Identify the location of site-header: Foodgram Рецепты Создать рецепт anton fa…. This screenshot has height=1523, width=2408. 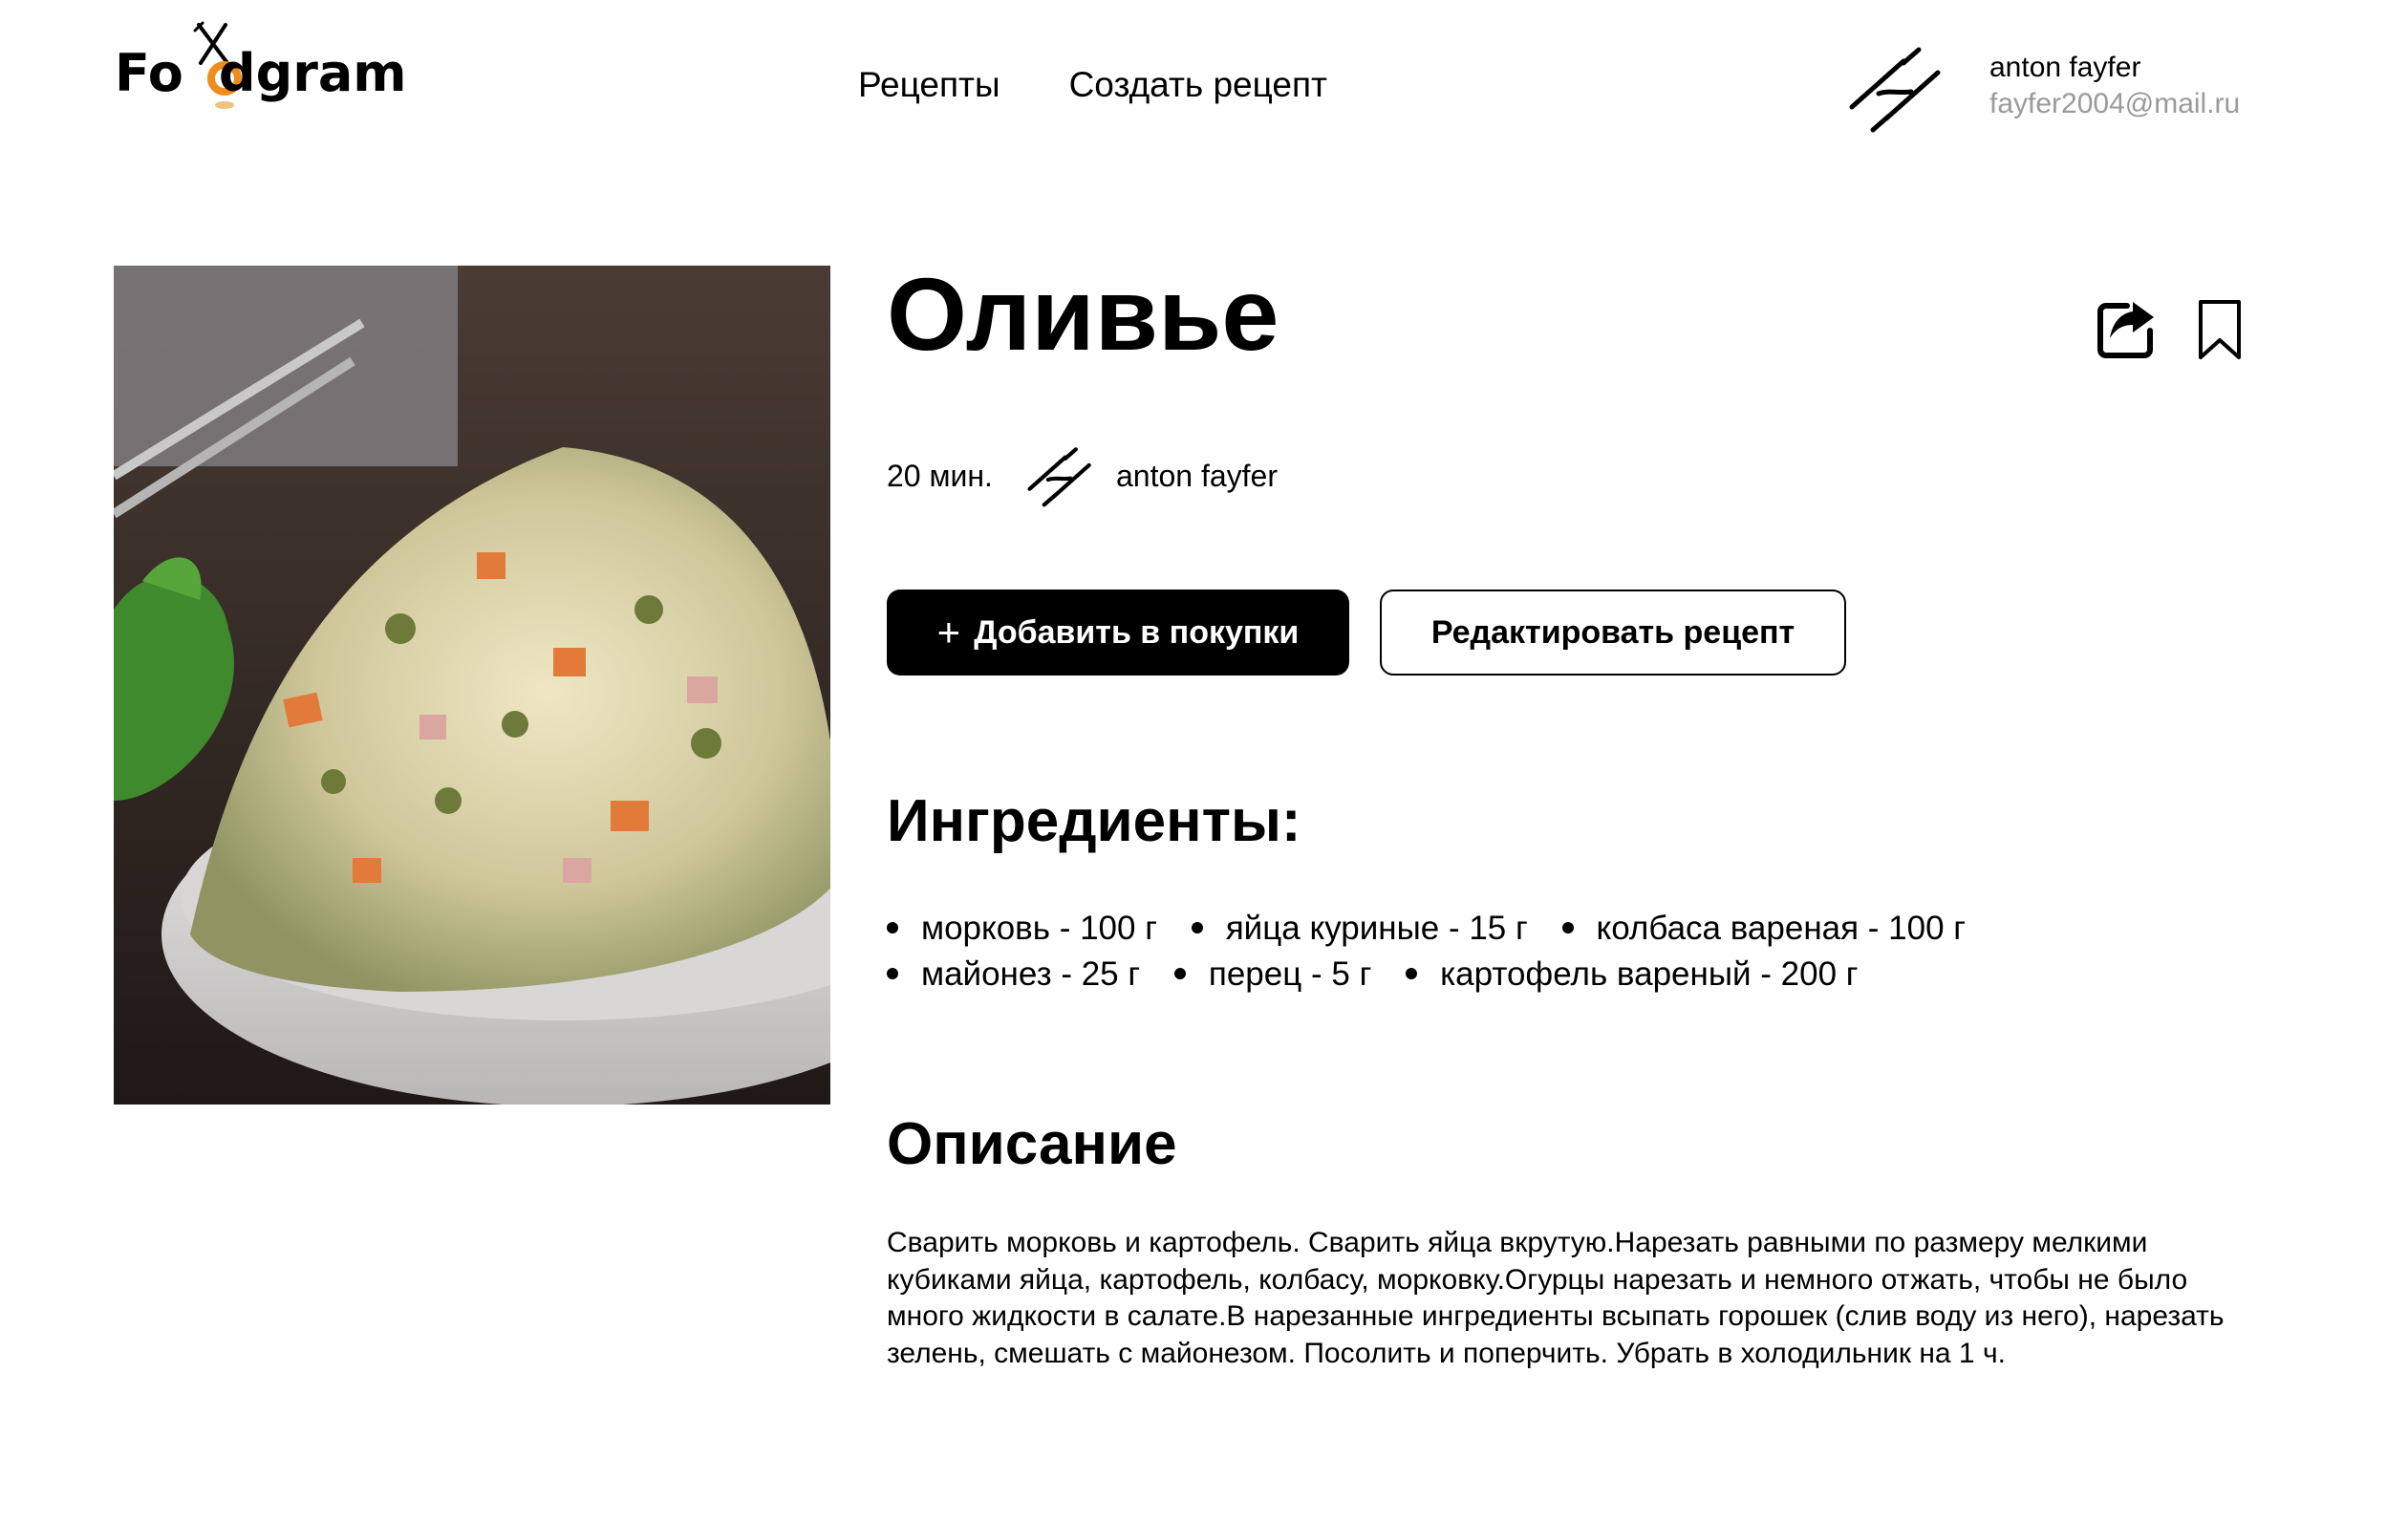
(1204, 91).